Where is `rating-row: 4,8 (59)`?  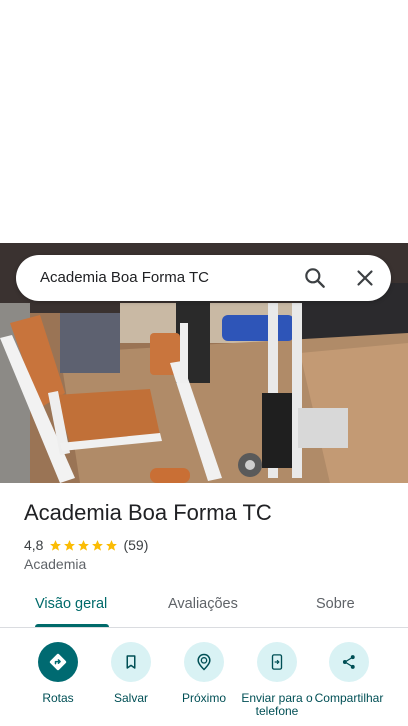 rating-row: 4,8 (59) is located at coordinates (86, 545).